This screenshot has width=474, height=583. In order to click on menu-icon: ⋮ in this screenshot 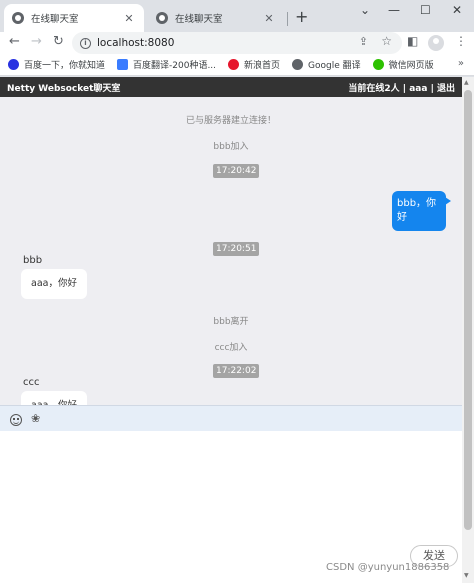, I will do `click(461, 41)`.